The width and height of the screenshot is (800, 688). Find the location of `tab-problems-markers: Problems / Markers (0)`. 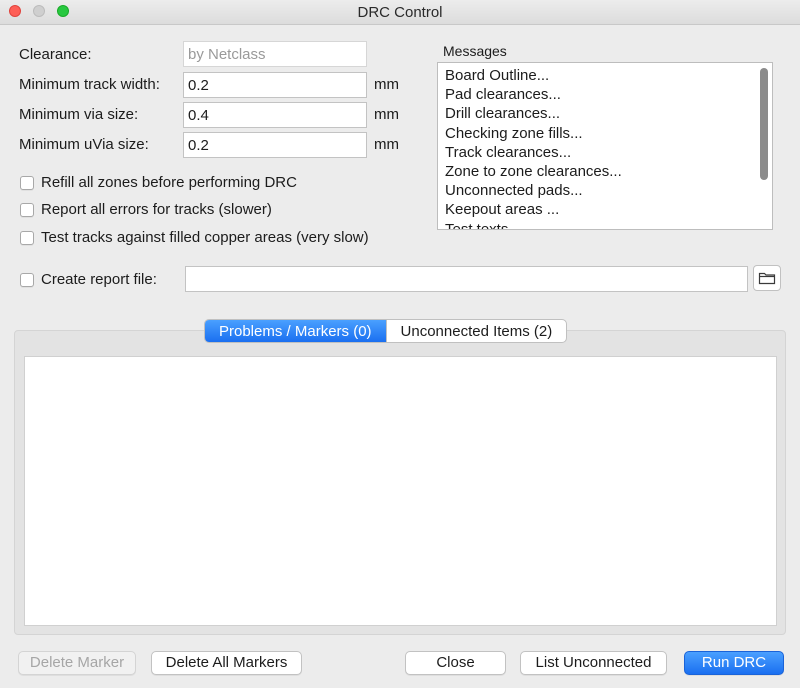

tab-problems-markers: Problems / Markers (0) is located at coordinates (295, 331).